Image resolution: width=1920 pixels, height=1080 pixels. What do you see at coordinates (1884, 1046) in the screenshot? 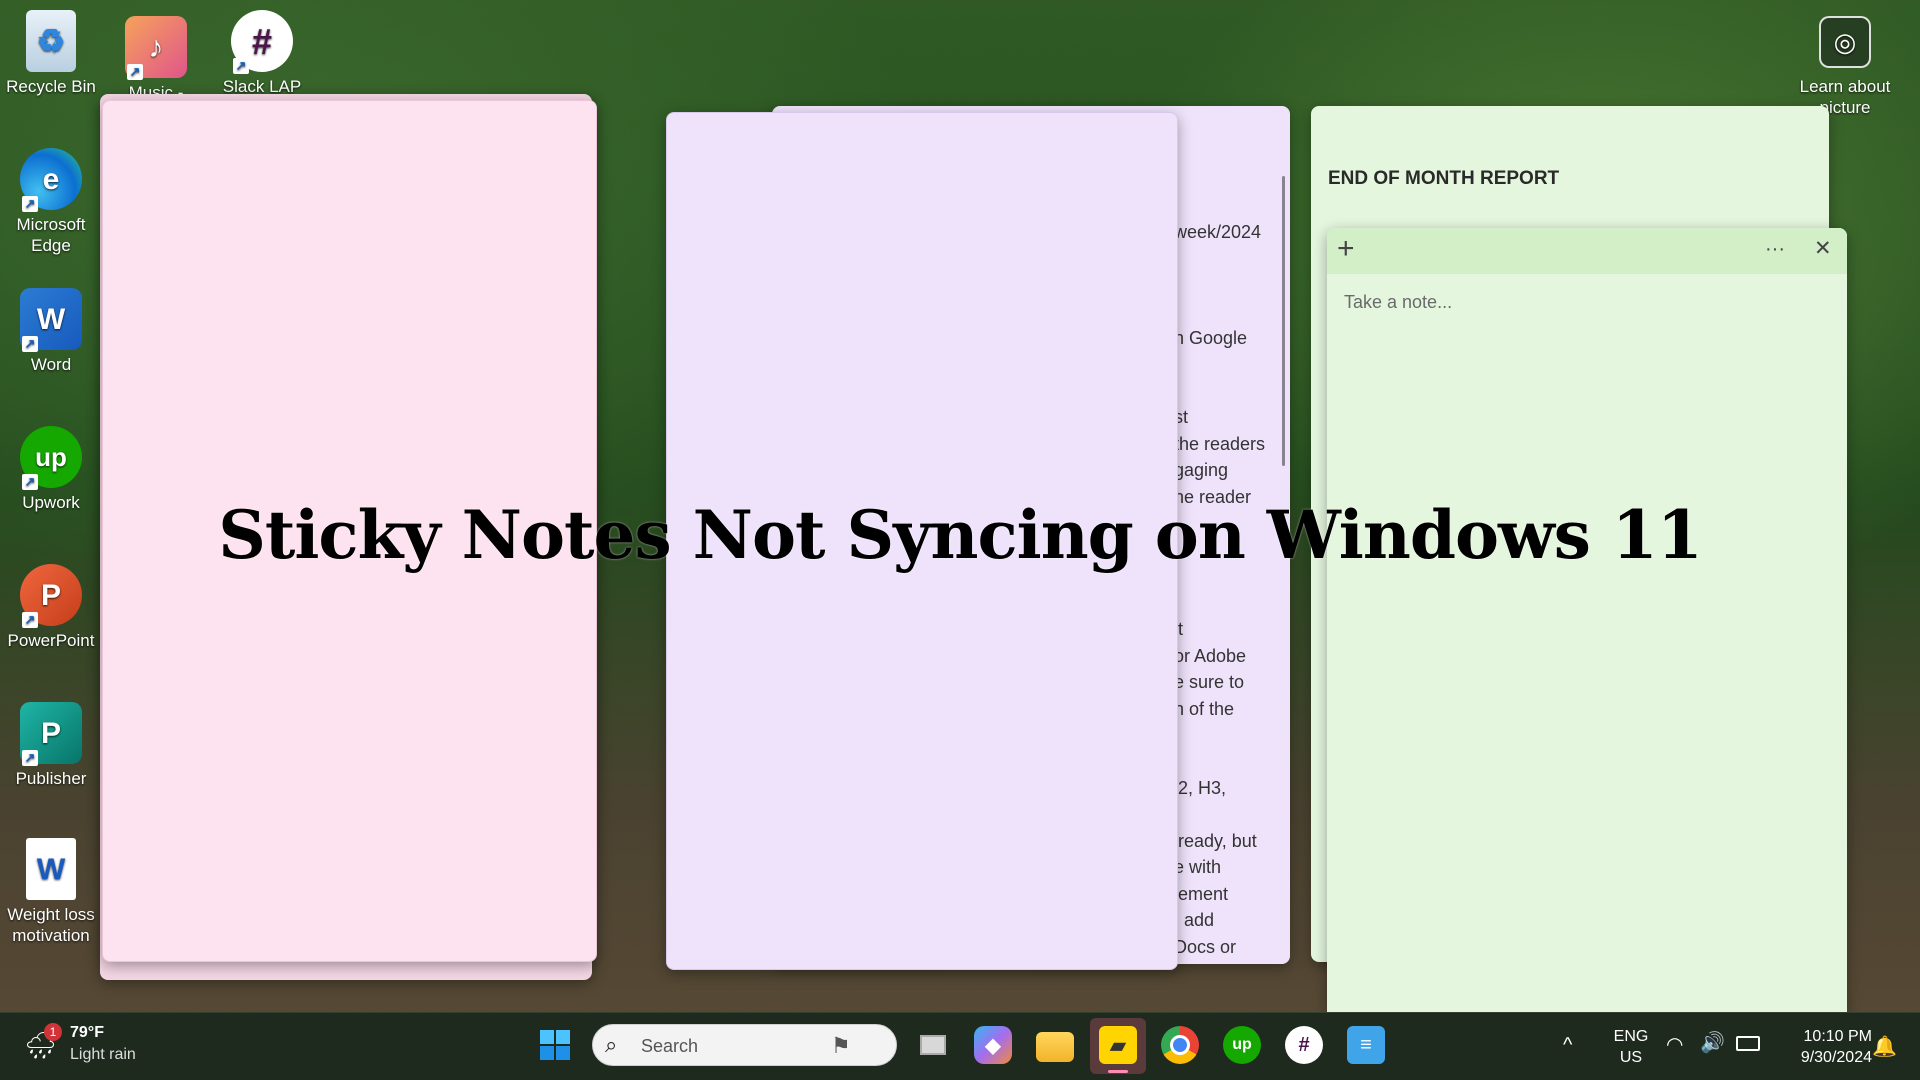
I see `notification-bell-icon: 🔔` at bounding box center [1884, 1046].